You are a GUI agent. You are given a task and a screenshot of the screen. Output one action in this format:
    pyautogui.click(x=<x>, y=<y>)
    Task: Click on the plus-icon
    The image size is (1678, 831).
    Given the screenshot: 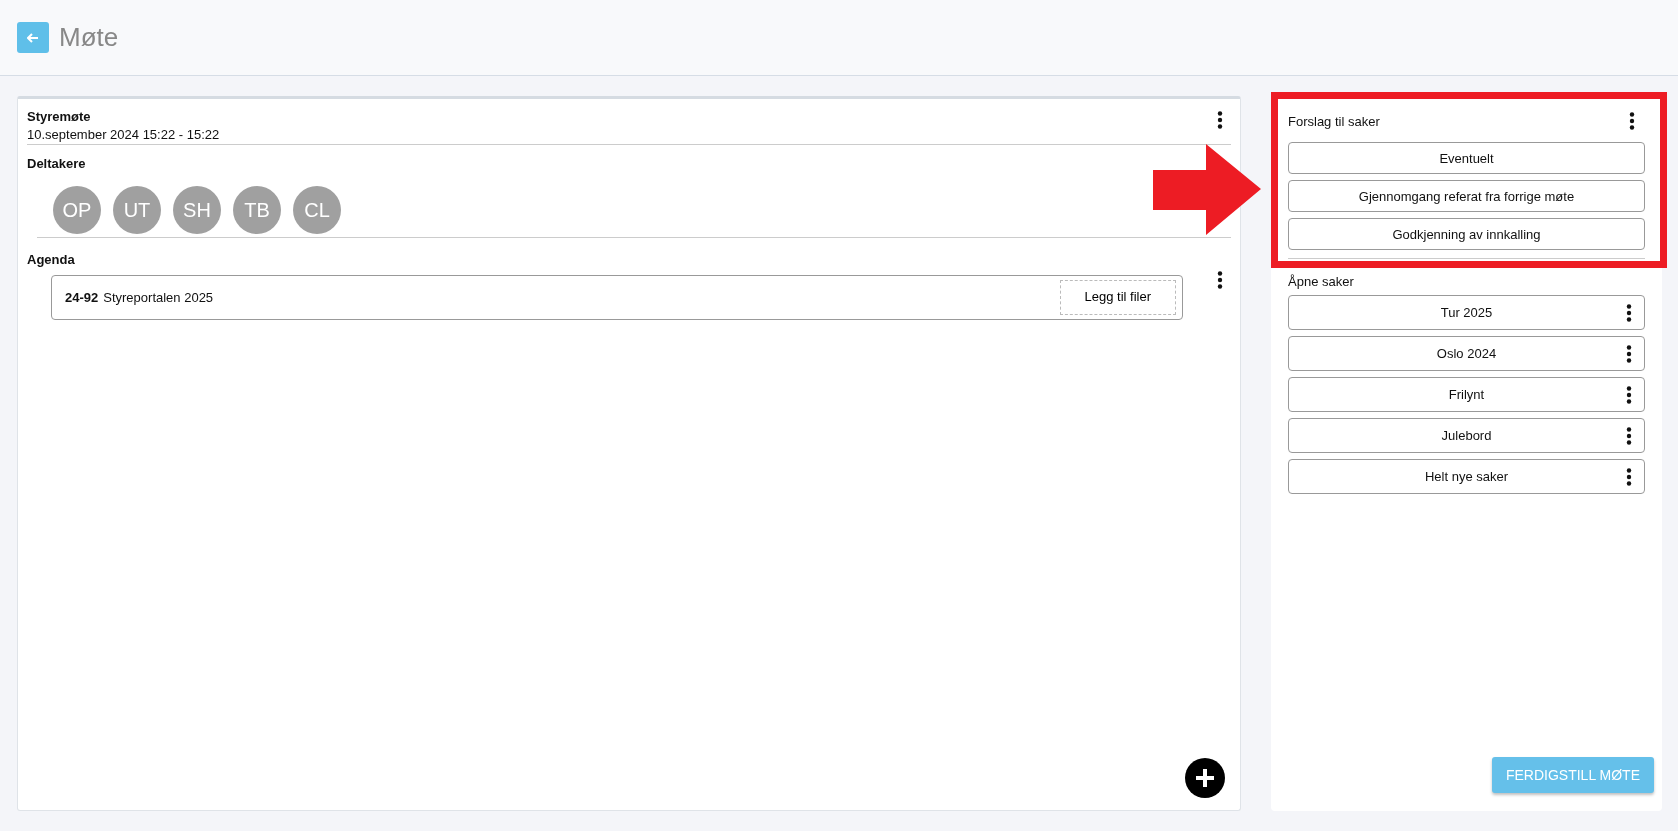 What is the action you would take?
    pyautogui.click(x=1205, y=778)
    